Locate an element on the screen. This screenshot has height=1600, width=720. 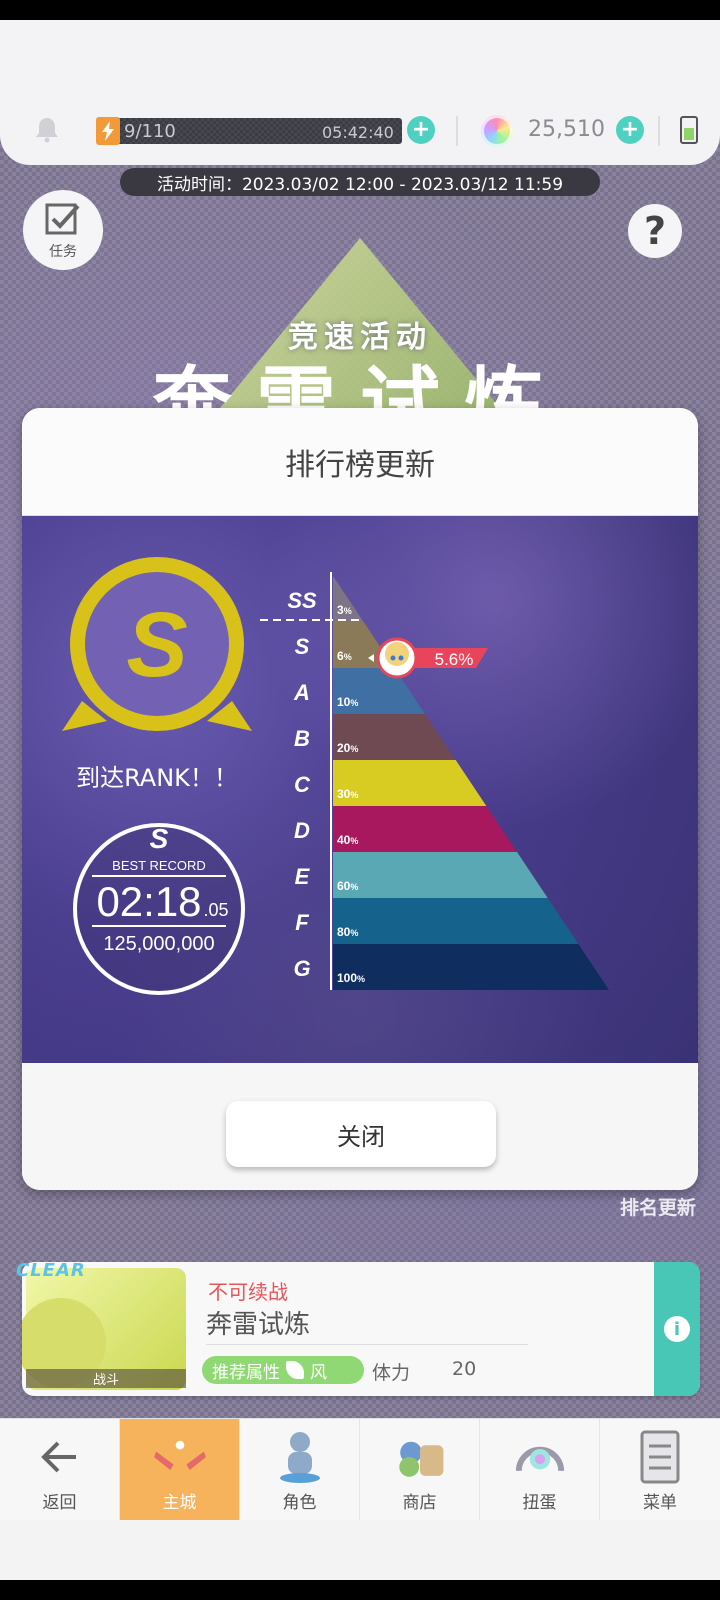
best-record: S BEST RECORD 02:18 .05 125,000,000 is located at coordinates (159, 909).